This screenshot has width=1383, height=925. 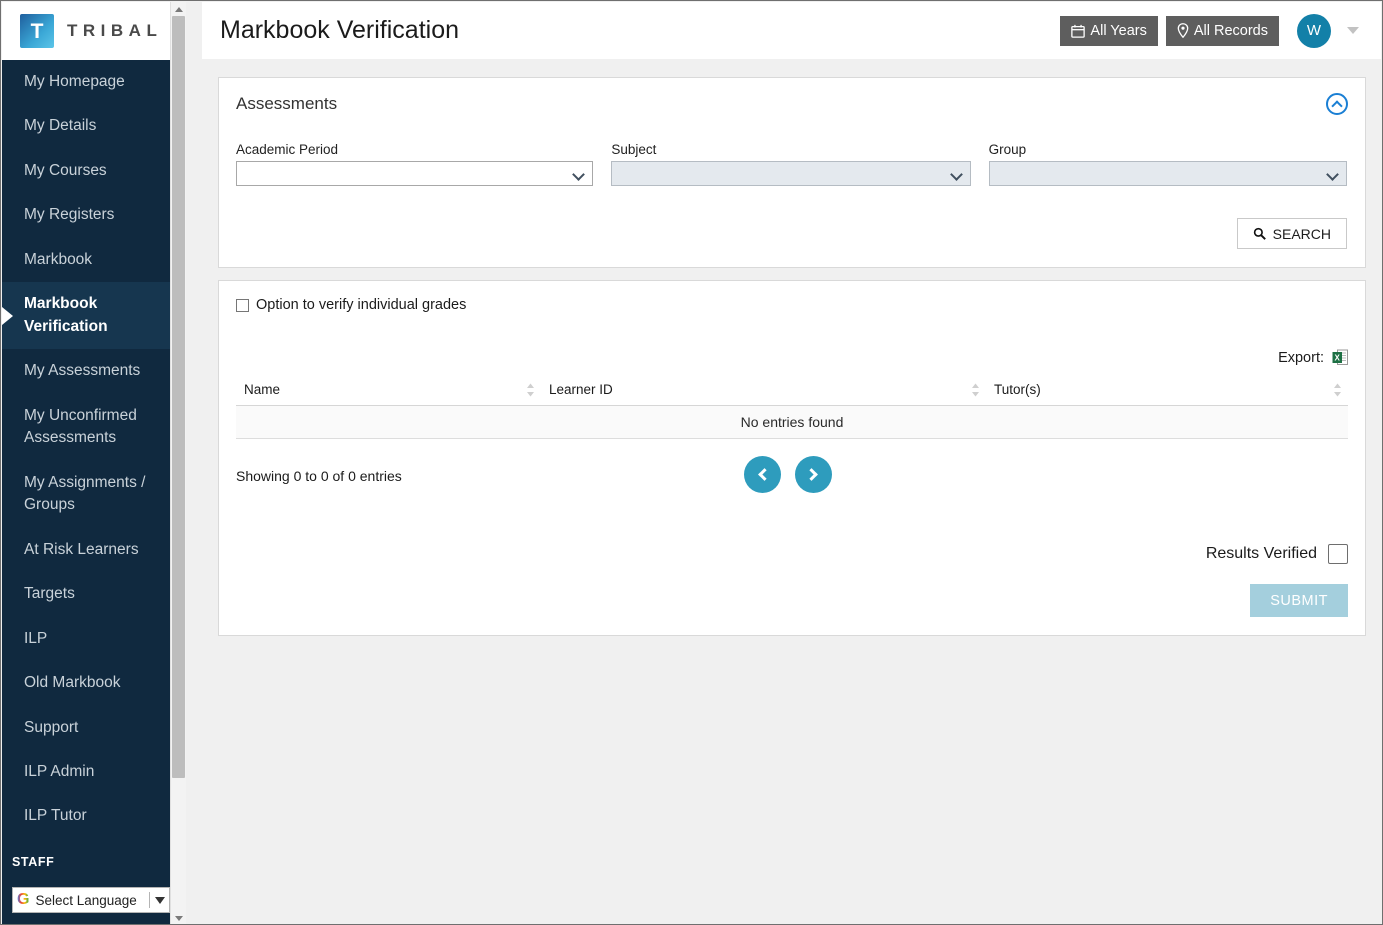 What do you see at coordinates (85, 493) in the screenshot?
I see `sidebar-item-label: My Assignments / Groups` at bounding box center [85, 493].